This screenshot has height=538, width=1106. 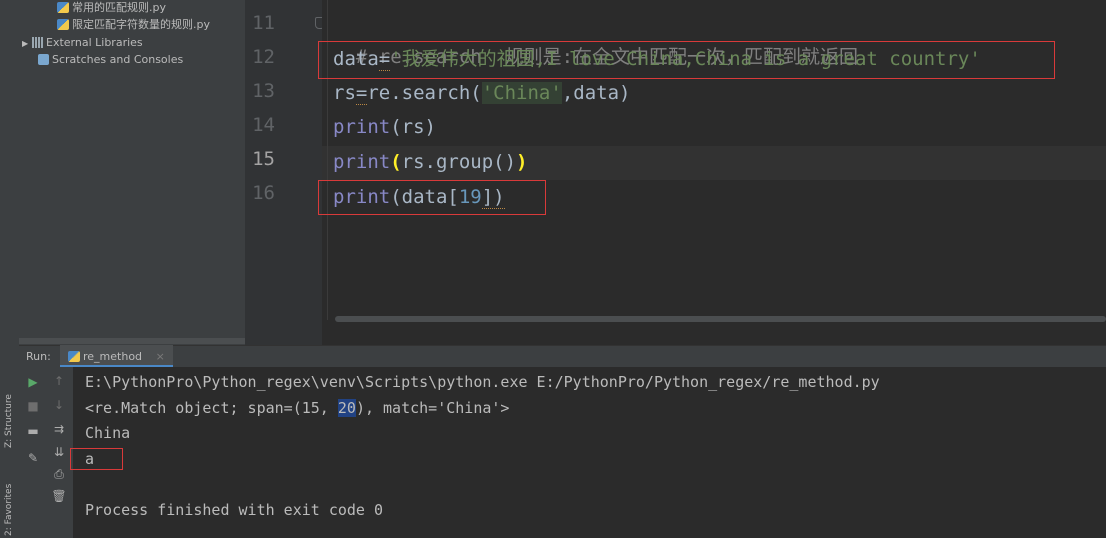 I want to click on print-icon: ⎙, so click(x=59, y=474).